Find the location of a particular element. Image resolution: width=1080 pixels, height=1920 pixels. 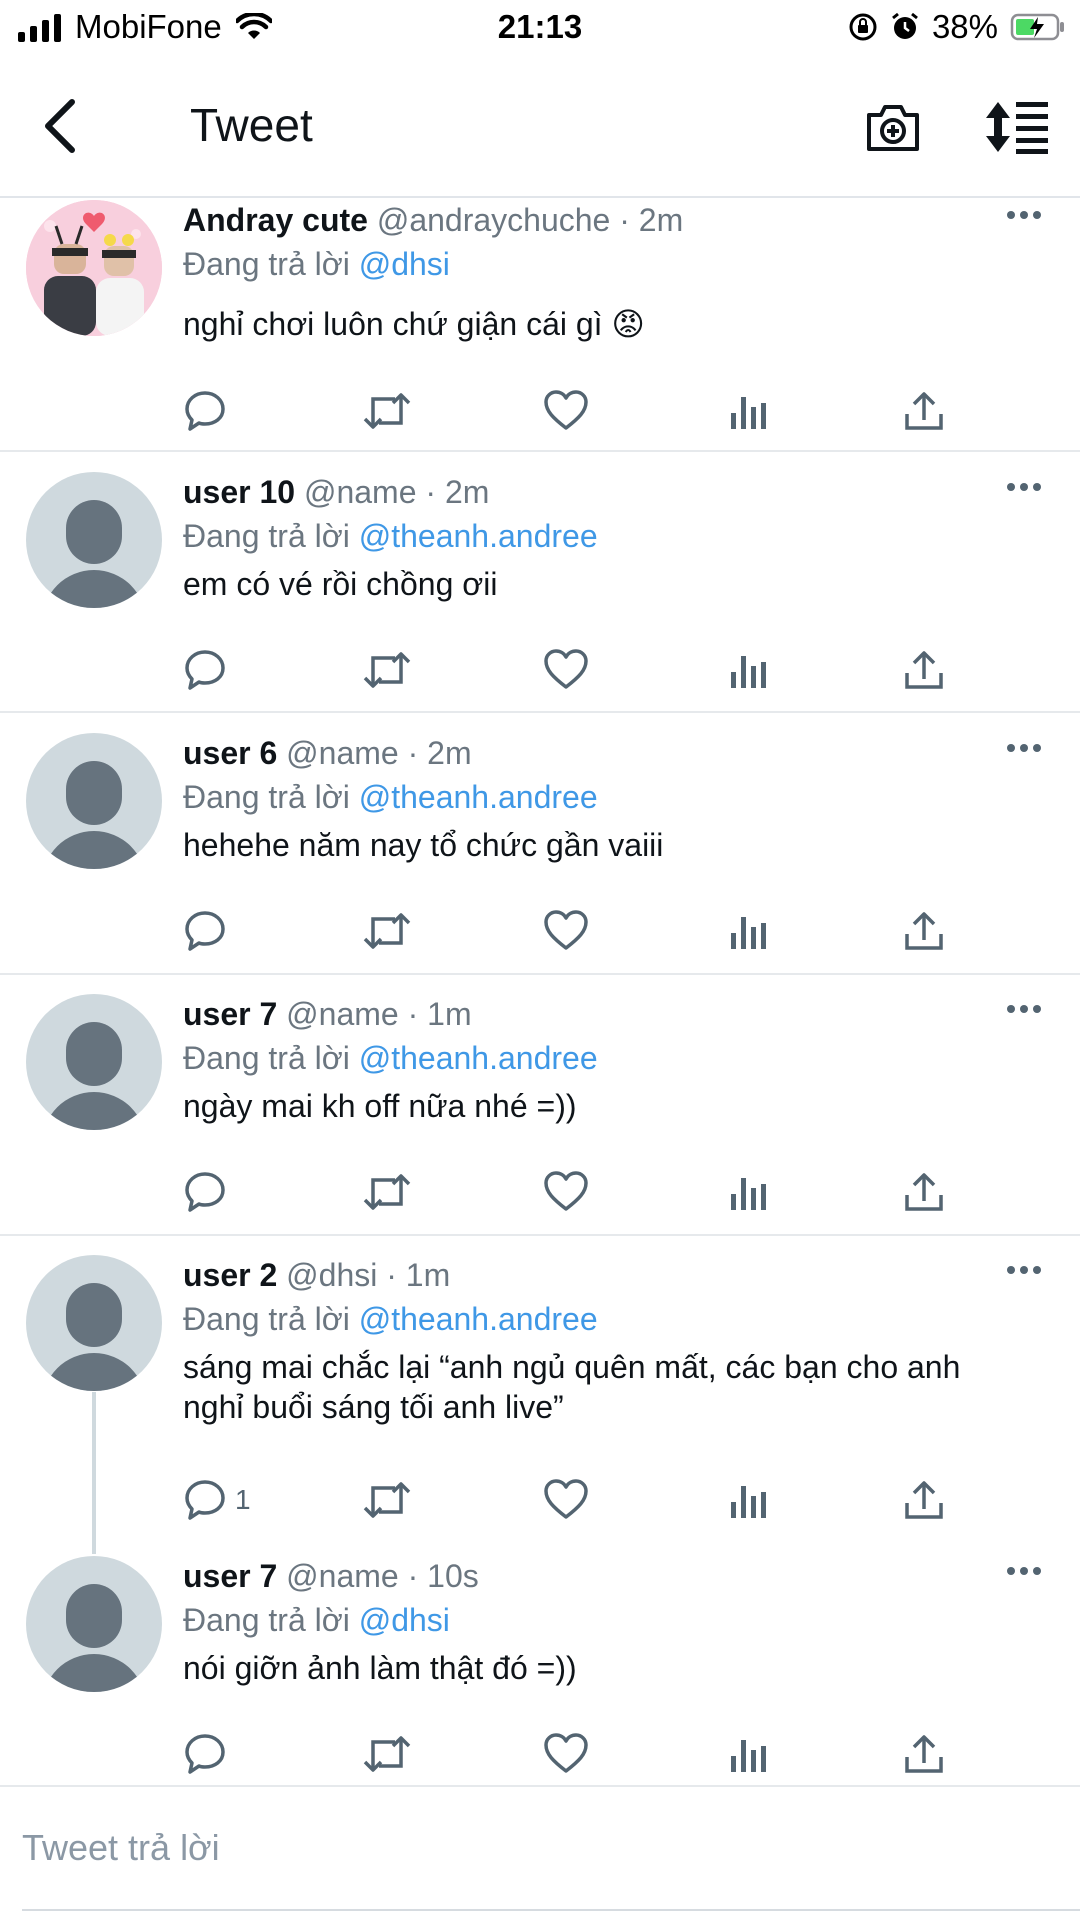

display-name: user 10 is located at coordinates (239, 492).